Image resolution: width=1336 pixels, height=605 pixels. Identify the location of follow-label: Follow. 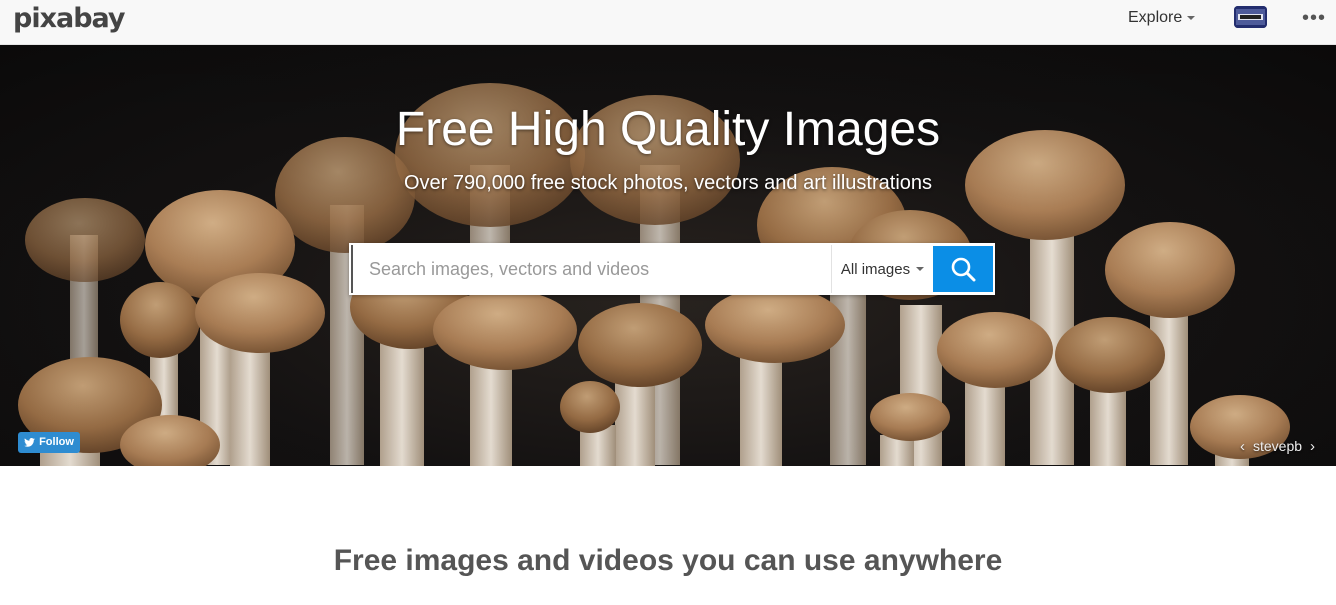
(56, 442).